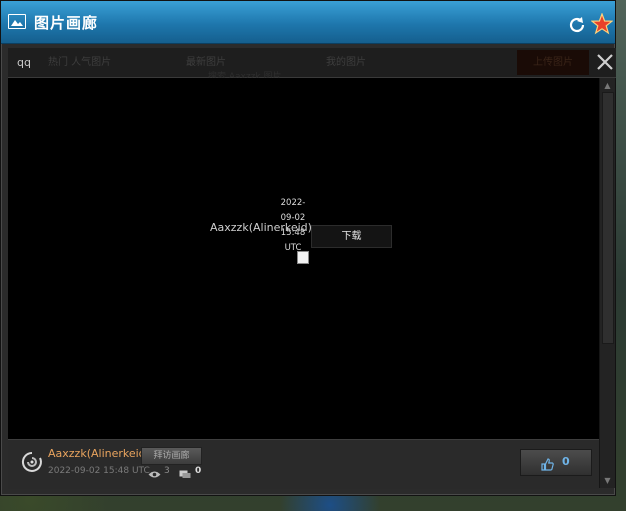  What do you see at coordinates (577, 25) in the screenshot?
I see `refresh-icon` at bounding box center [577, 25].